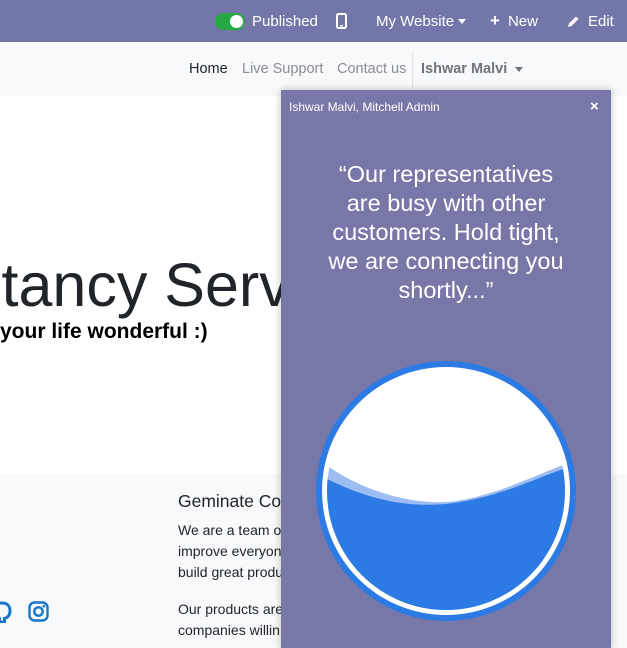  What do you see at coordinates (446, 261) in the screenshot?
I see `waiting-message-line: we are connecting you` at bounding box center [446, 261].